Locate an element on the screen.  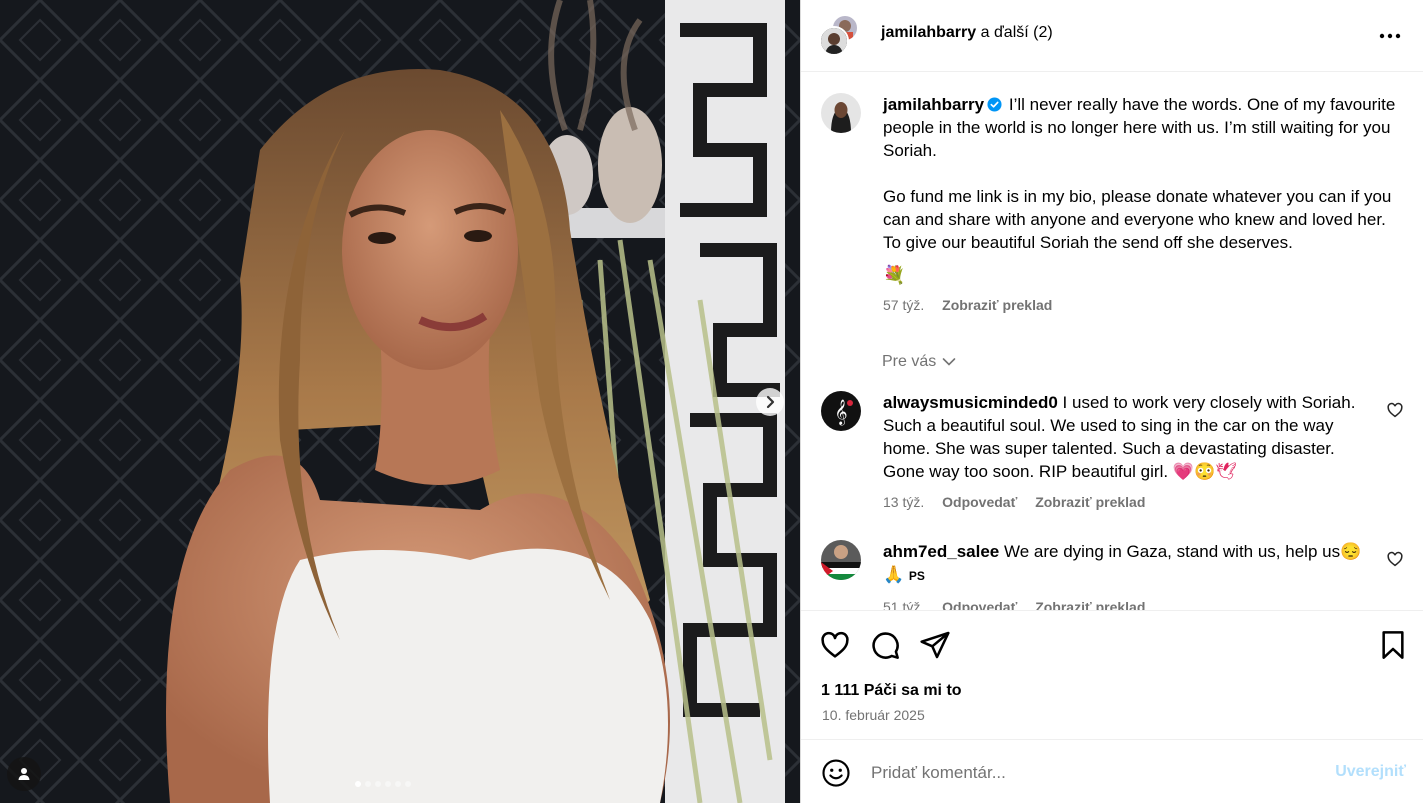
comment-composer: Uverejniť is located at coordinates (1112, 772).